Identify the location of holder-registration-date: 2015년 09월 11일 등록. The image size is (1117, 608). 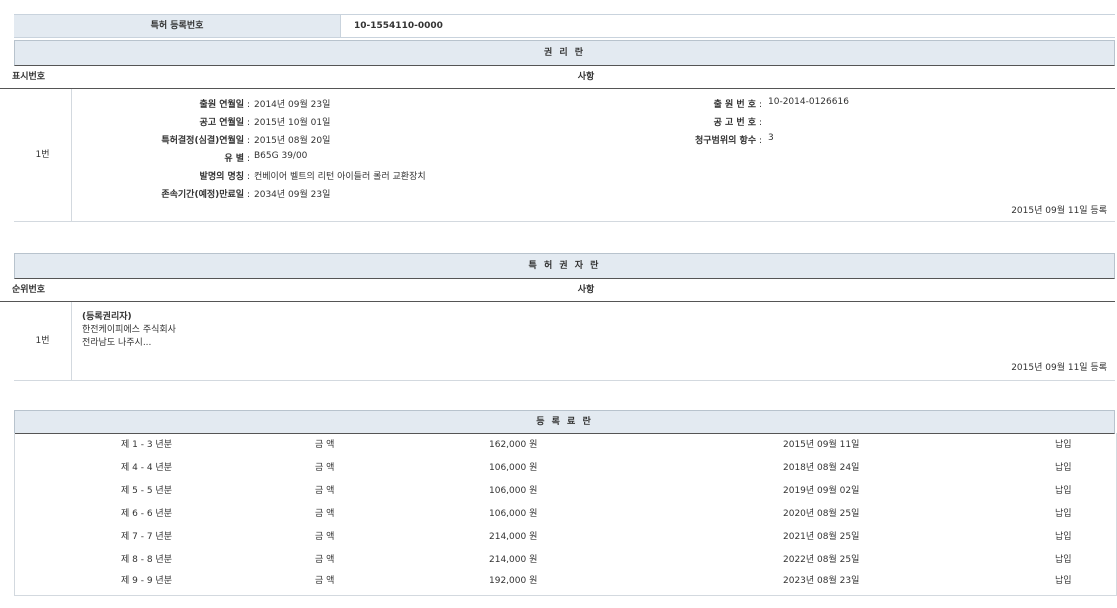
(1059, 366).